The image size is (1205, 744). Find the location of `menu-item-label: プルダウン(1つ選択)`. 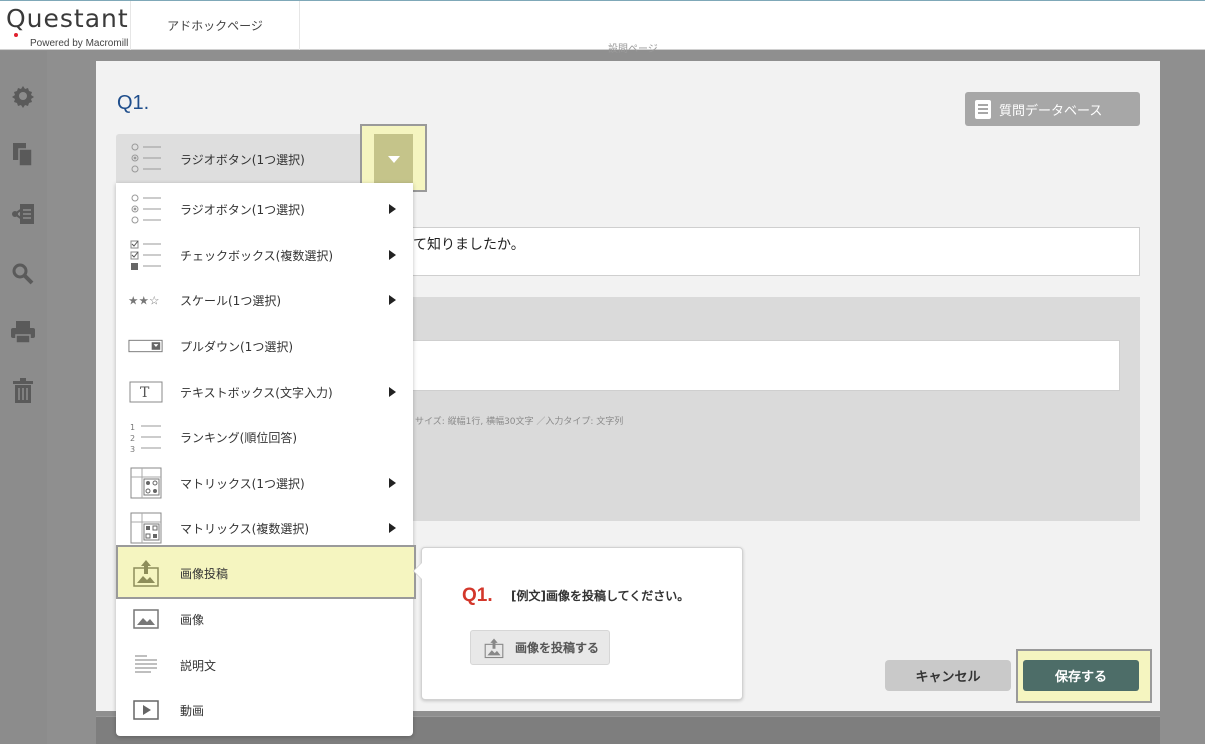

menu-item-label: プルダウン(1つ選択) is located at coordinates (236, 346).